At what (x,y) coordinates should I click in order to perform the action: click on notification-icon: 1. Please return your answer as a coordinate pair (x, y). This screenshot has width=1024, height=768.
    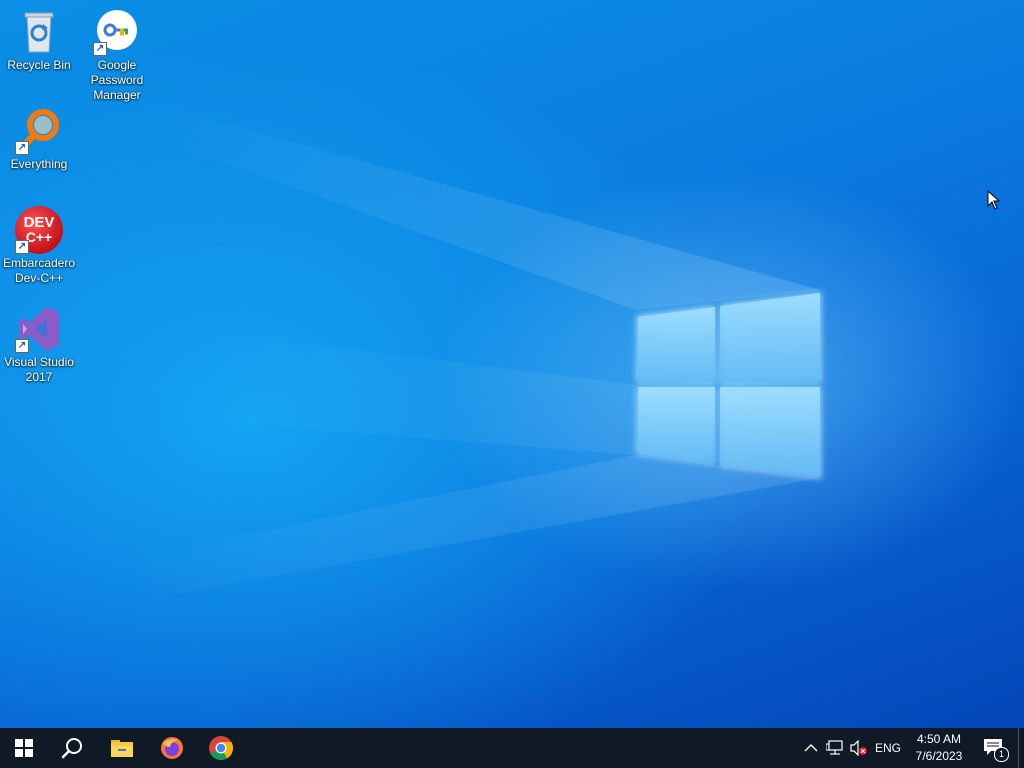
    Looking at the image, I should click on (996, 750).